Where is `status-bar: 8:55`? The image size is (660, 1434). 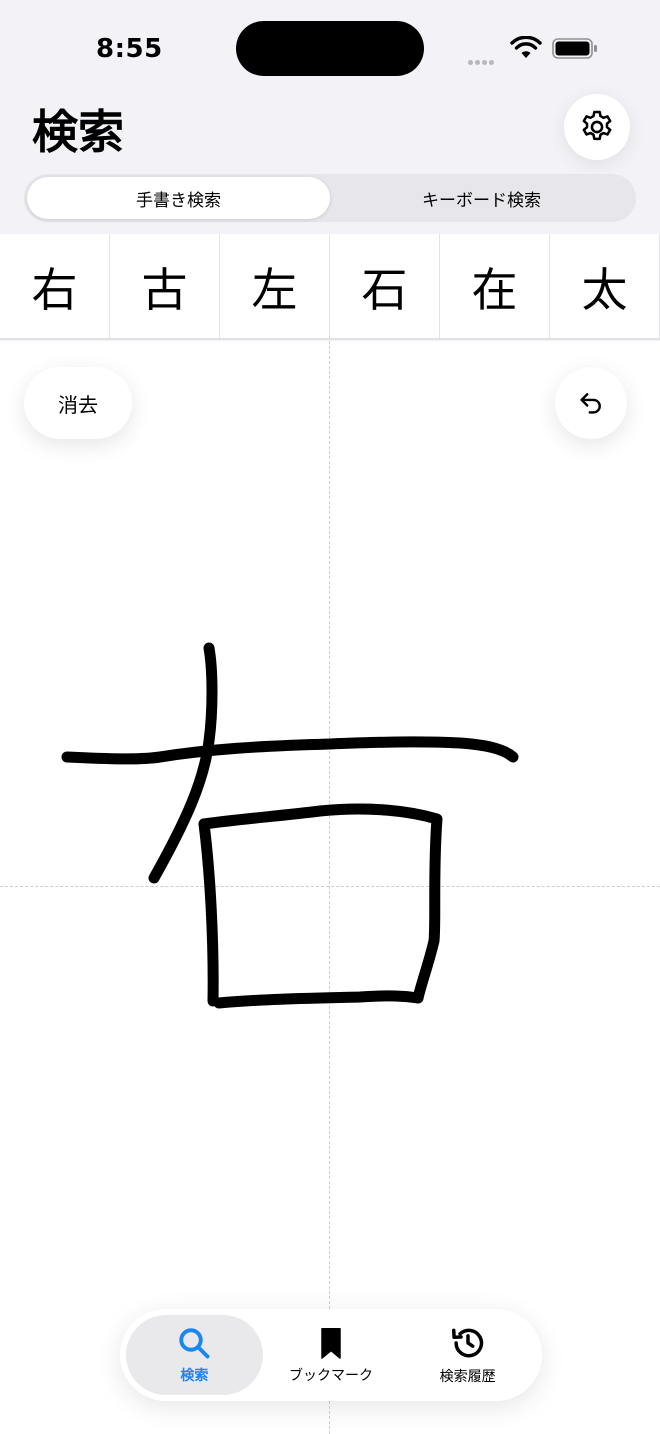
status-bar: 8:55 is located at coordinates (330, 45).